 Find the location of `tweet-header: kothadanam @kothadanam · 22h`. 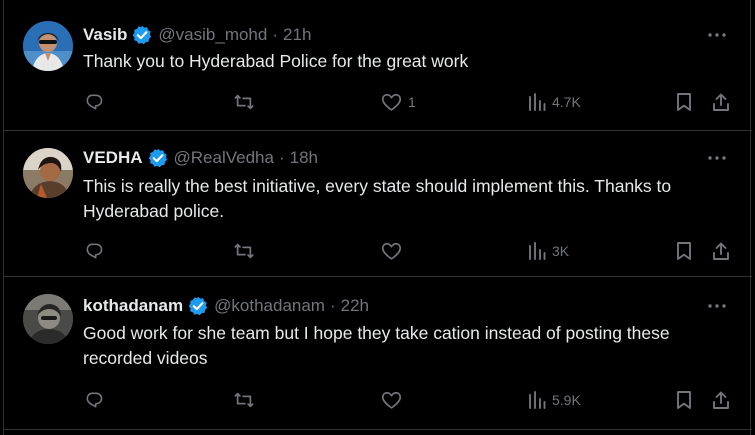

tweet-header: kothadanam @kothadanam · 22h is located at coordinates (226, 306).